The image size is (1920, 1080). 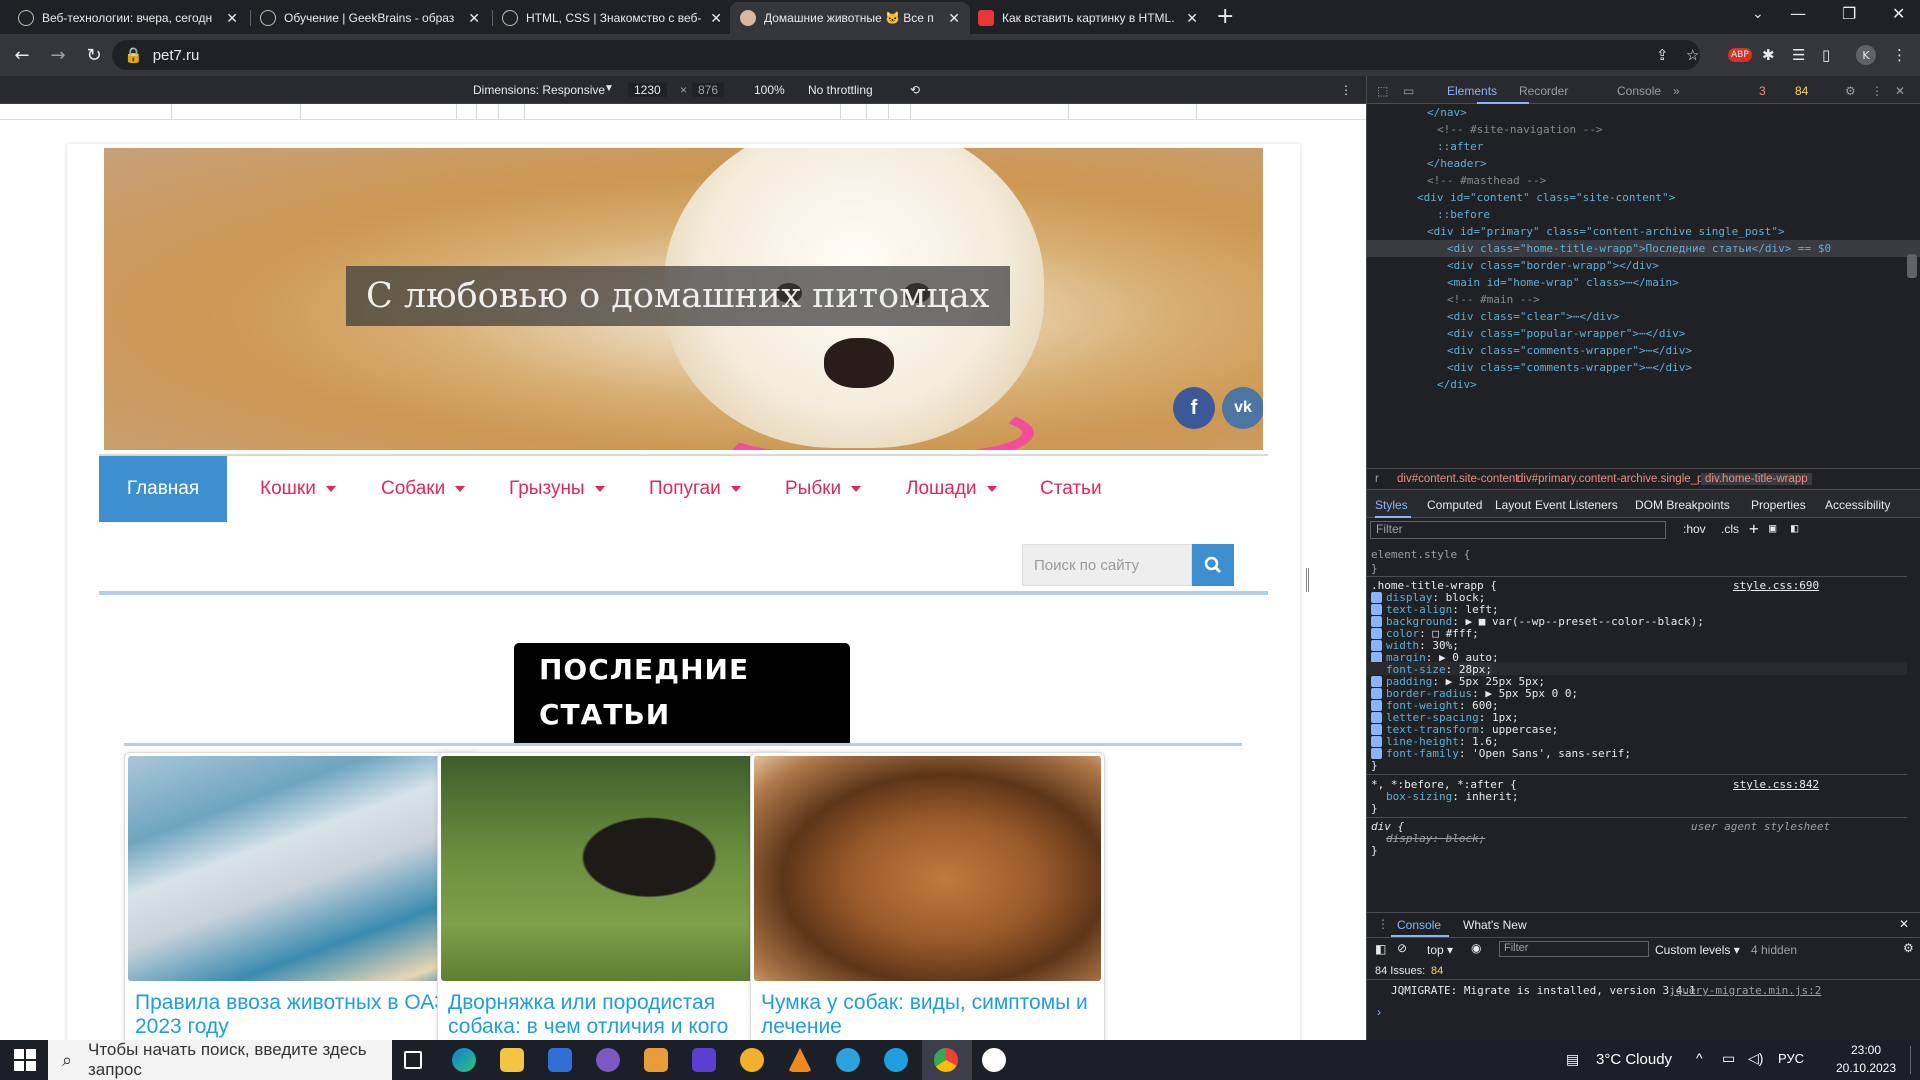 What do you see at coordinates (704, 1060) in the screenshot?
I see `video-editor-icon` at bounding box center [704, 1060].